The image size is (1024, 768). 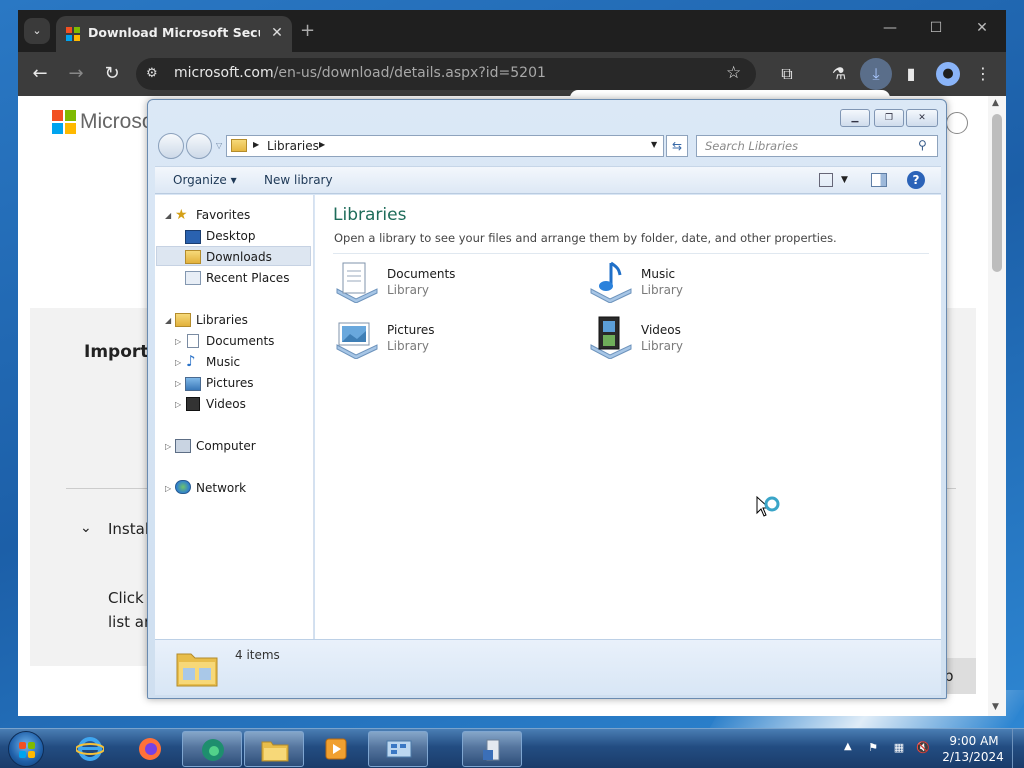 I want to click on explorer-restore-button: ❐, so click(x=889, y=118).